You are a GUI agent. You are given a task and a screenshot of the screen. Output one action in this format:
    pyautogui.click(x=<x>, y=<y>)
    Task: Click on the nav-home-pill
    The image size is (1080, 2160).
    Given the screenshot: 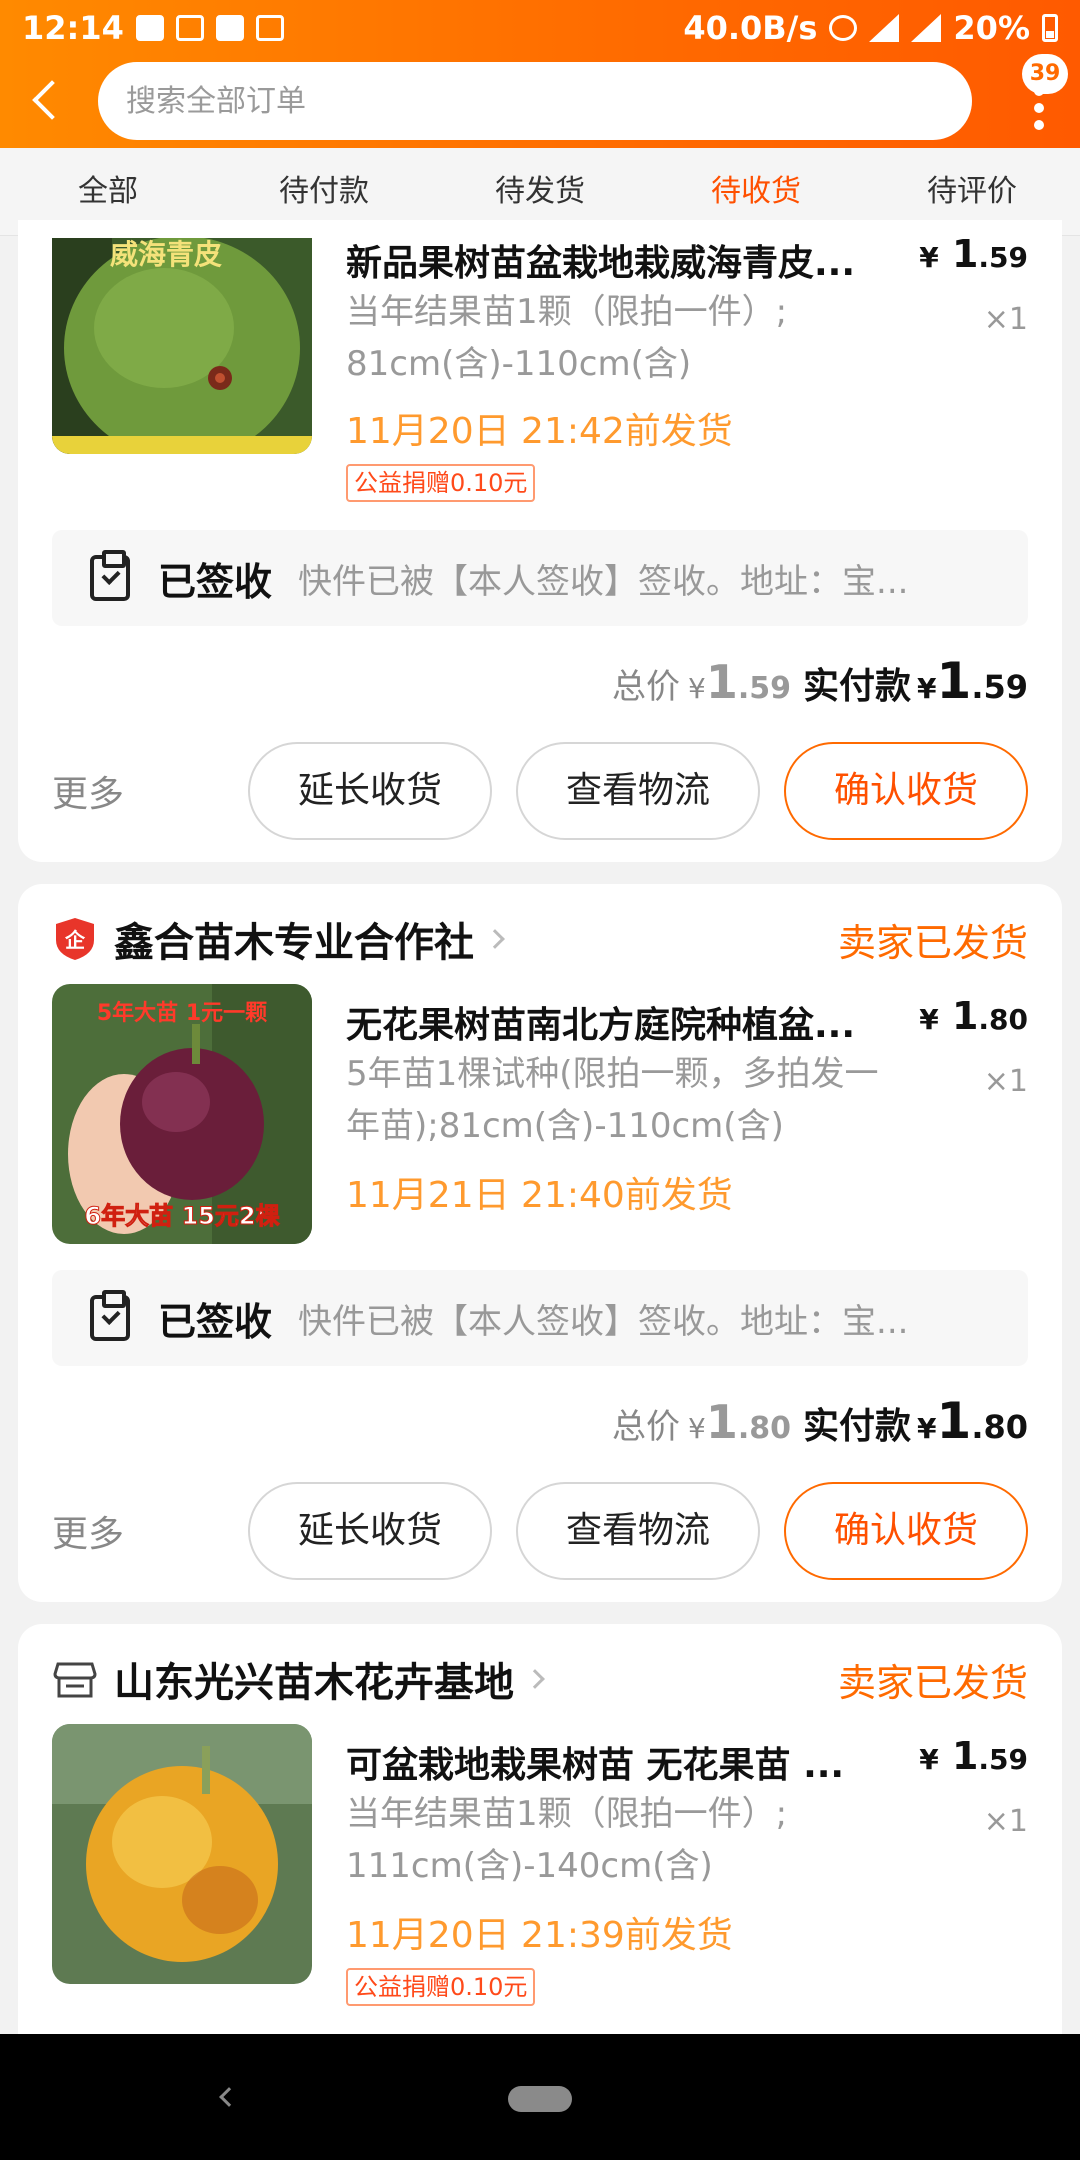 What is the action you would take?
    pyautogui.click(x=540, y=2099)
    